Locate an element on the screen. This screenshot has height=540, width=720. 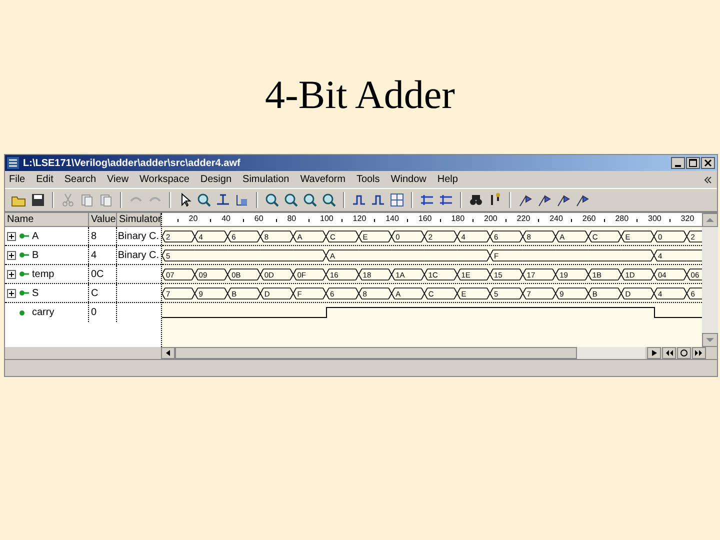
menu-item: Help is located at coordinates (447, 179).